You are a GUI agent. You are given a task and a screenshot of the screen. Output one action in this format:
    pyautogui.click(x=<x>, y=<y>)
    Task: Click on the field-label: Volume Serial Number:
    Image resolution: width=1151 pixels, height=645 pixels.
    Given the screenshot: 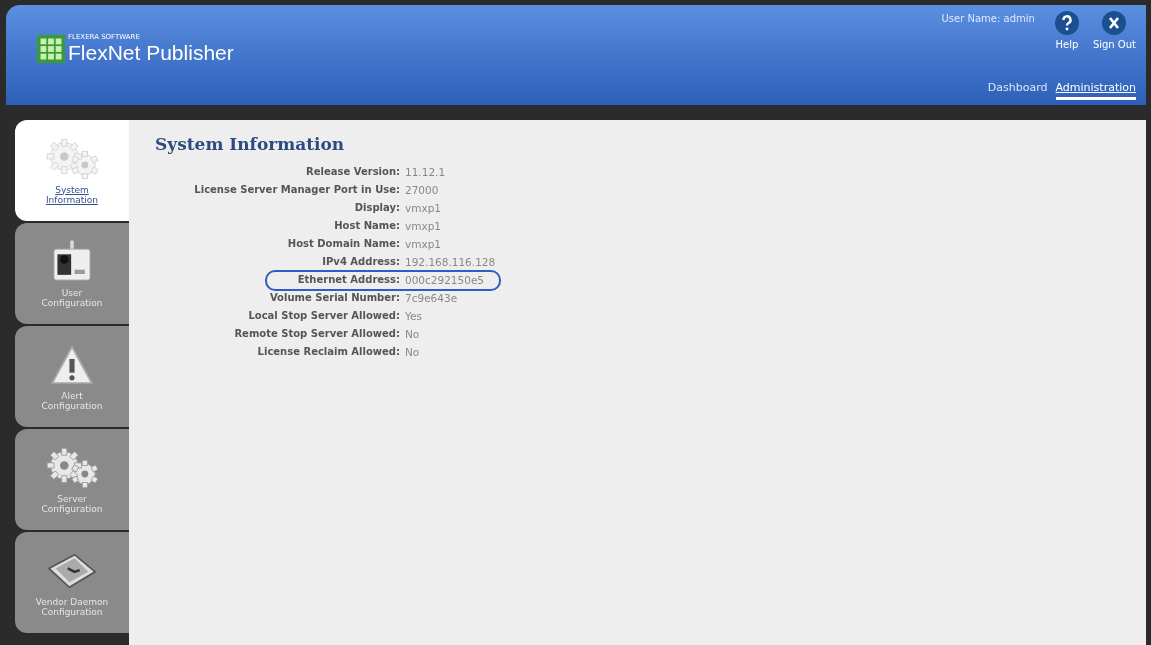 What is the action you would take?
    pyautogui.click(x=334, y=298)
    